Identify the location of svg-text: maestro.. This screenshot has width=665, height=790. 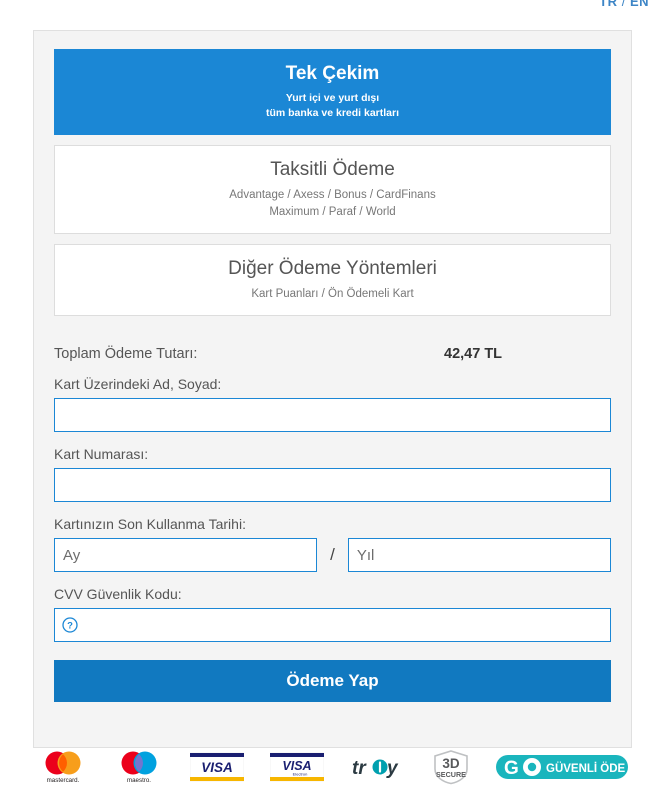
(138, 780).